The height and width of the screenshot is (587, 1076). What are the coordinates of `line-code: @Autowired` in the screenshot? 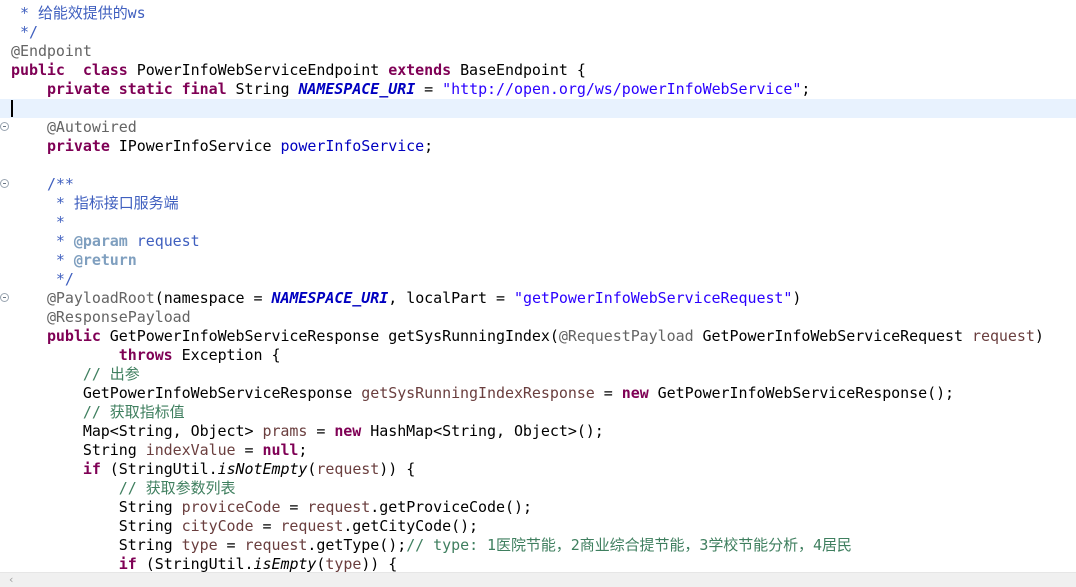 It's located at (74, 127).